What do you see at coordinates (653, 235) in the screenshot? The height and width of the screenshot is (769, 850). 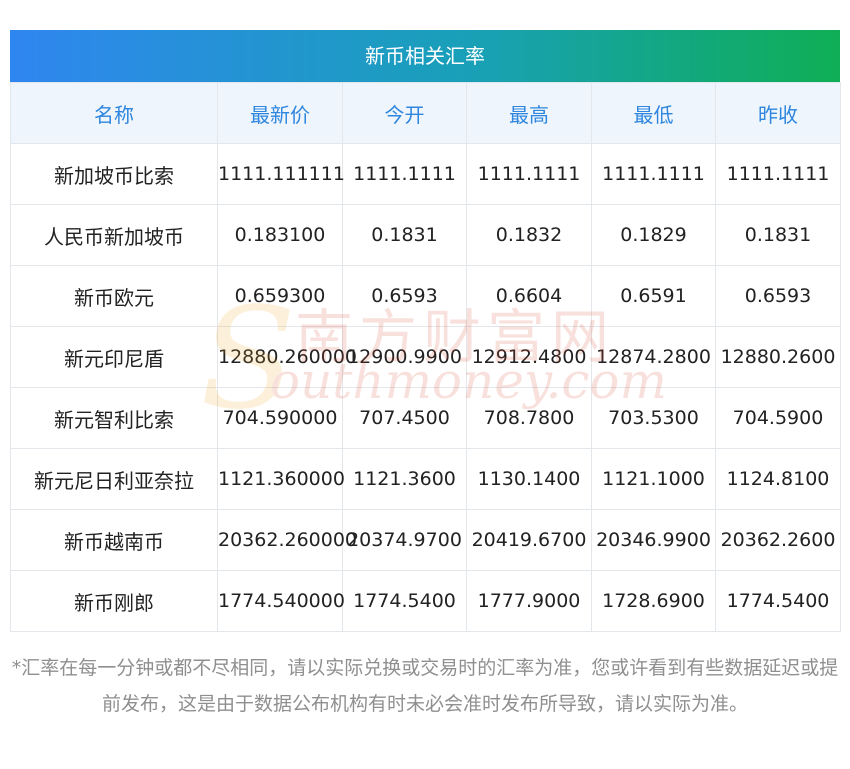 I see `low-price: 0.1829` at bounding box center [653, 235].